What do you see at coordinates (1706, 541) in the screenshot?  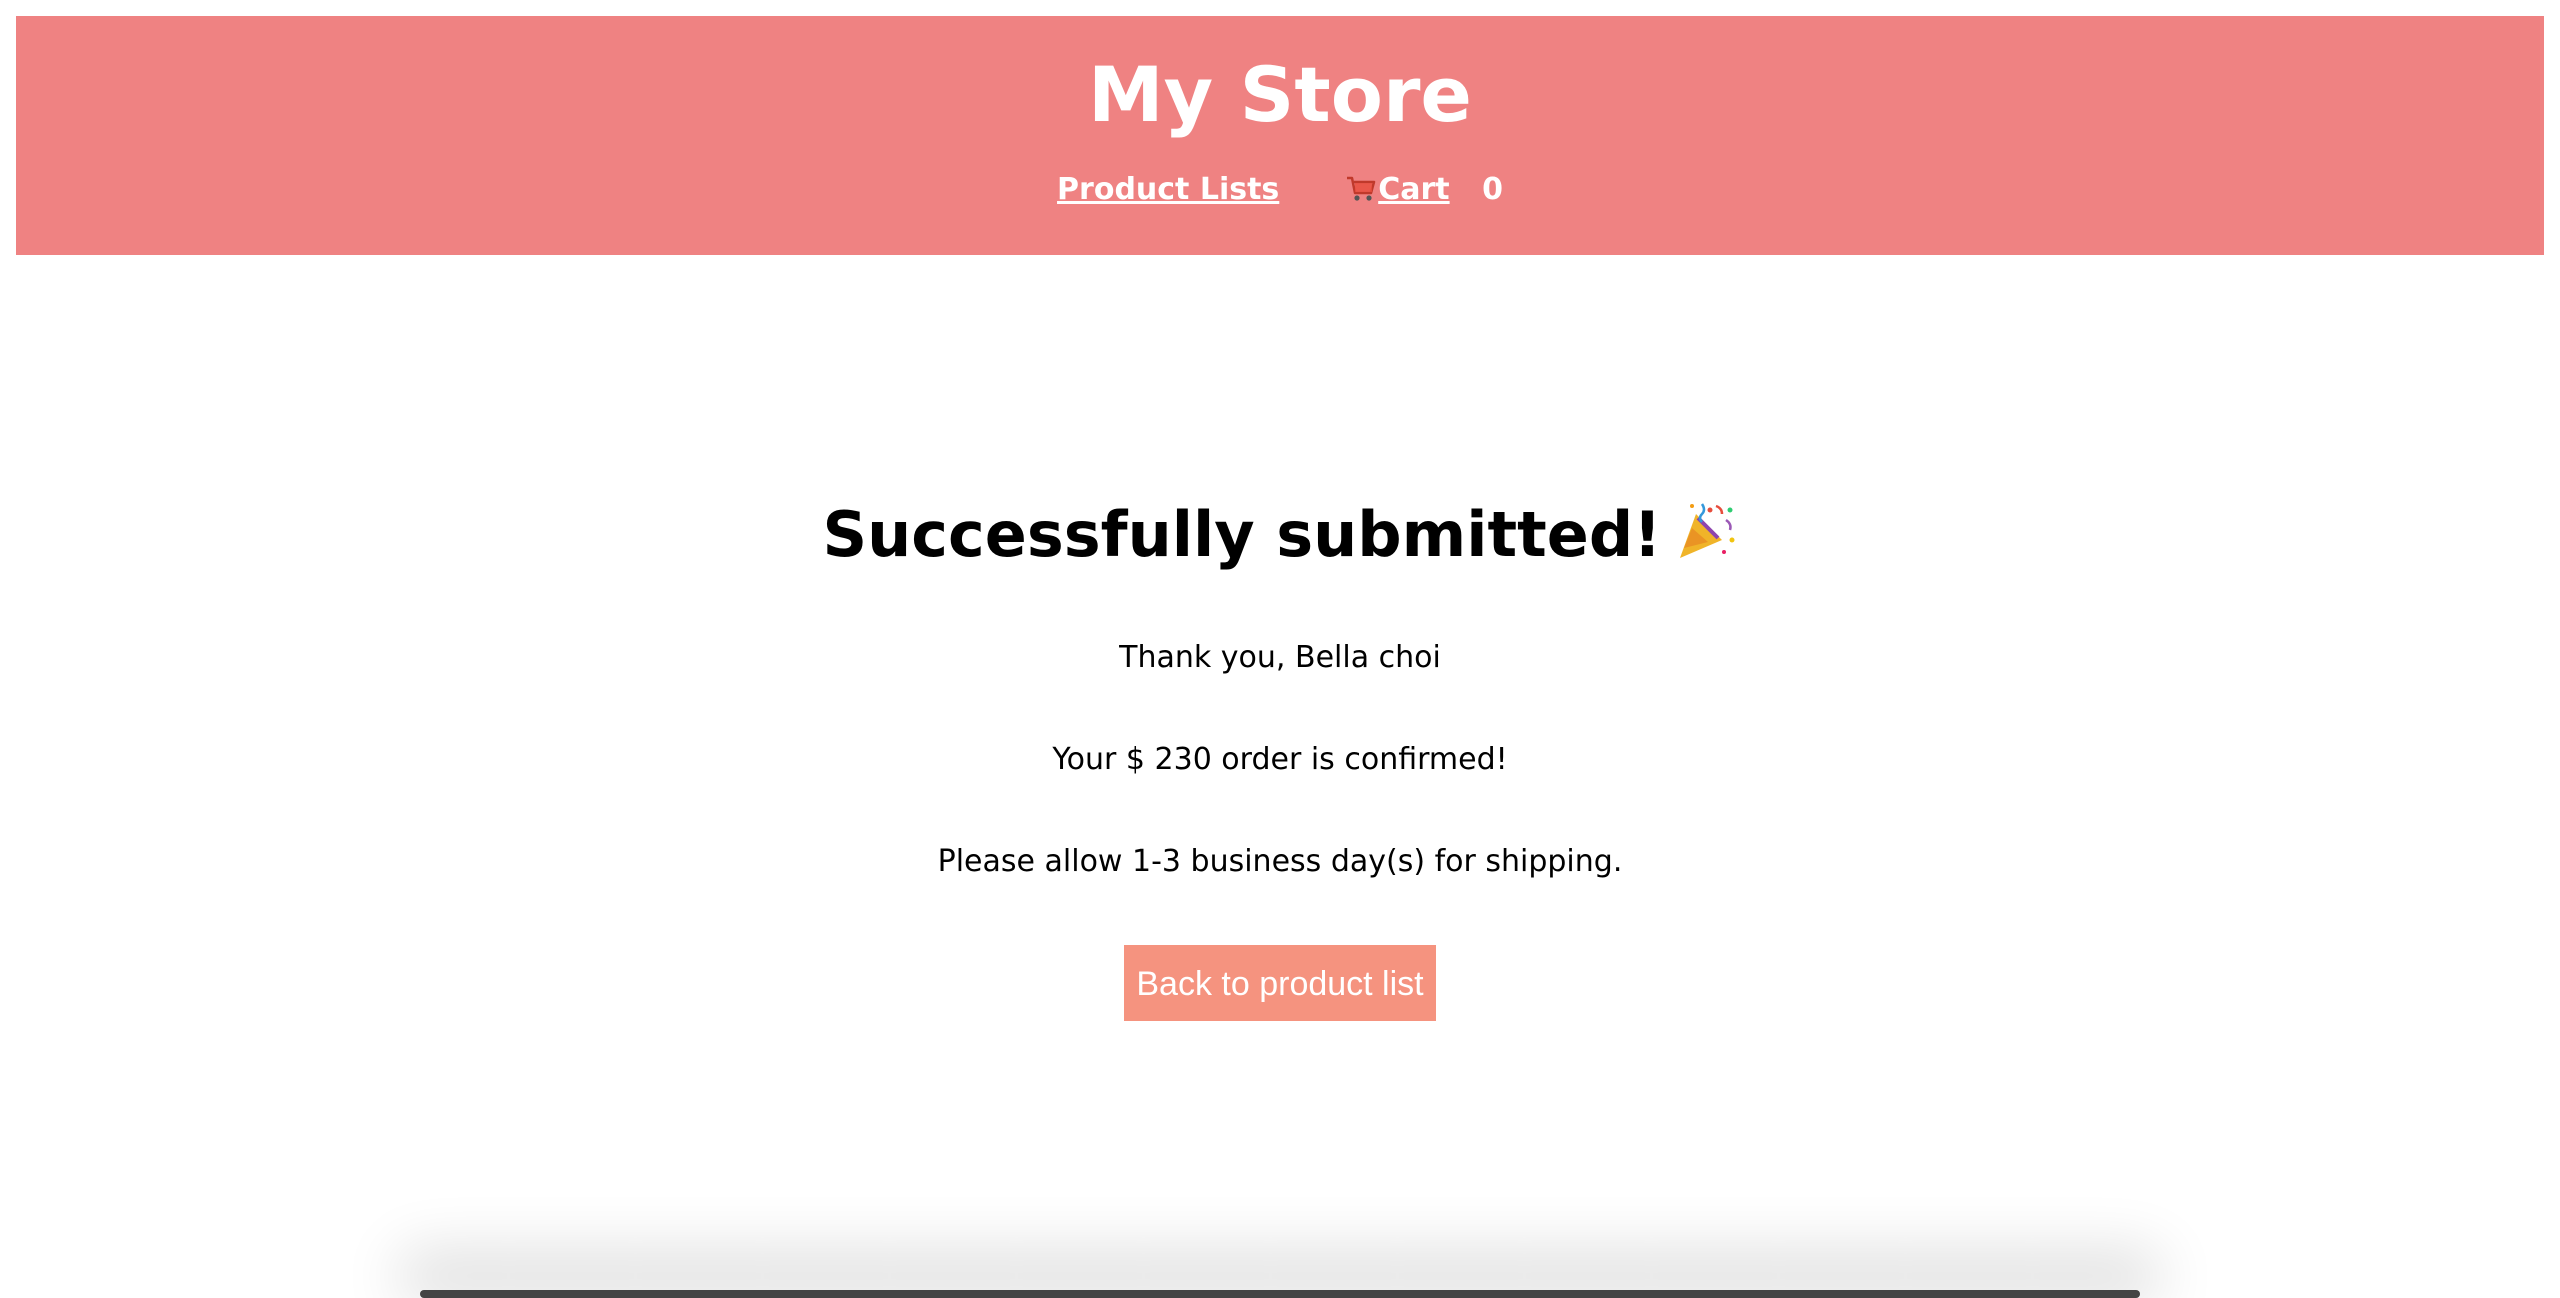 I see `party-popper-icon` at bounding box center [1706, 541].